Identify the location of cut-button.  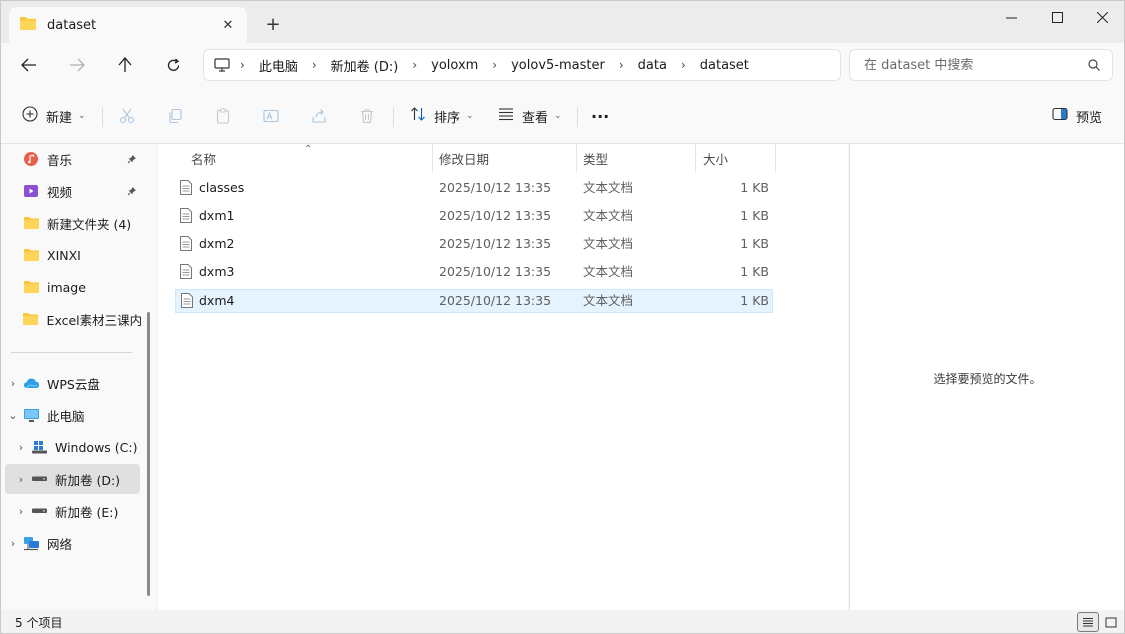
(127, 116).